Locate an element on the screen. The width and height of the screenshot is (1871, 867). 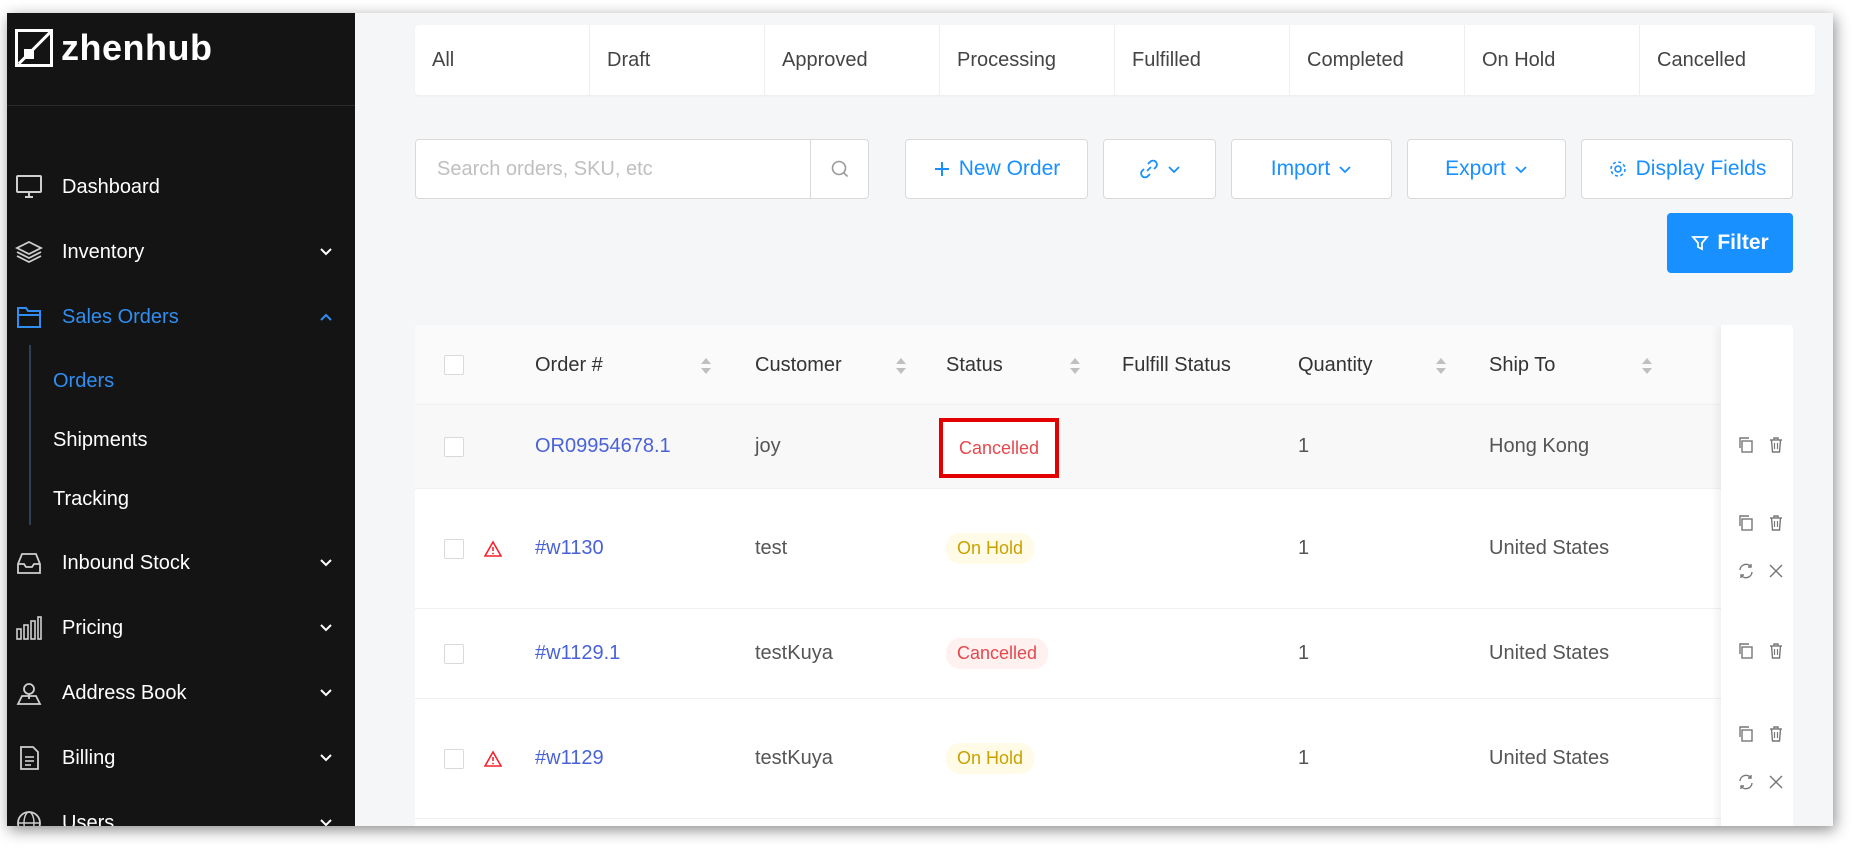
import-button: Import is located at coordinates (1311, 169).